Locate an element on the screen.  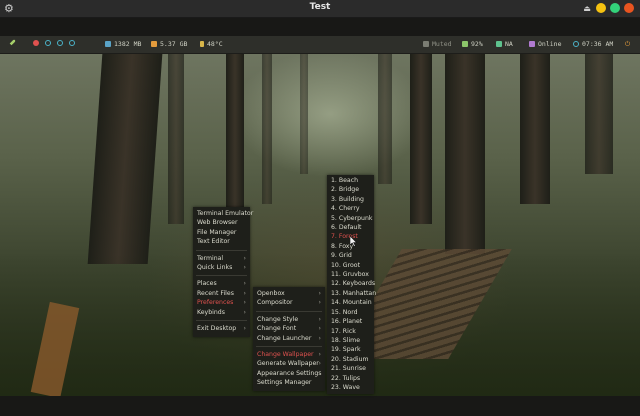
menu-item-places: Places › is located at coordinates (221, 283).